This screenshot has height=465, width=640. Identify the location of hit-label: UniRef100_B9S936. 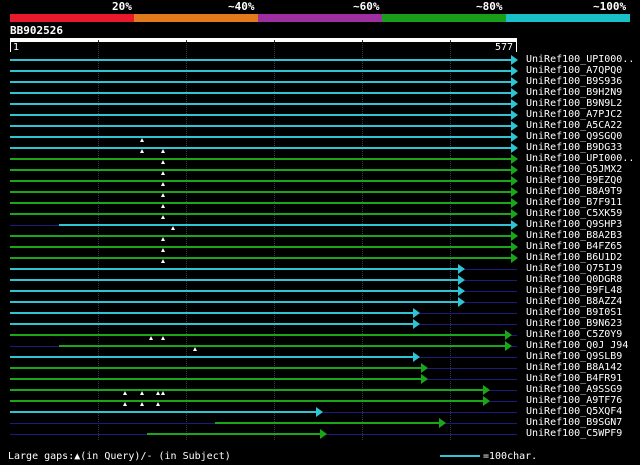
(574, 81).